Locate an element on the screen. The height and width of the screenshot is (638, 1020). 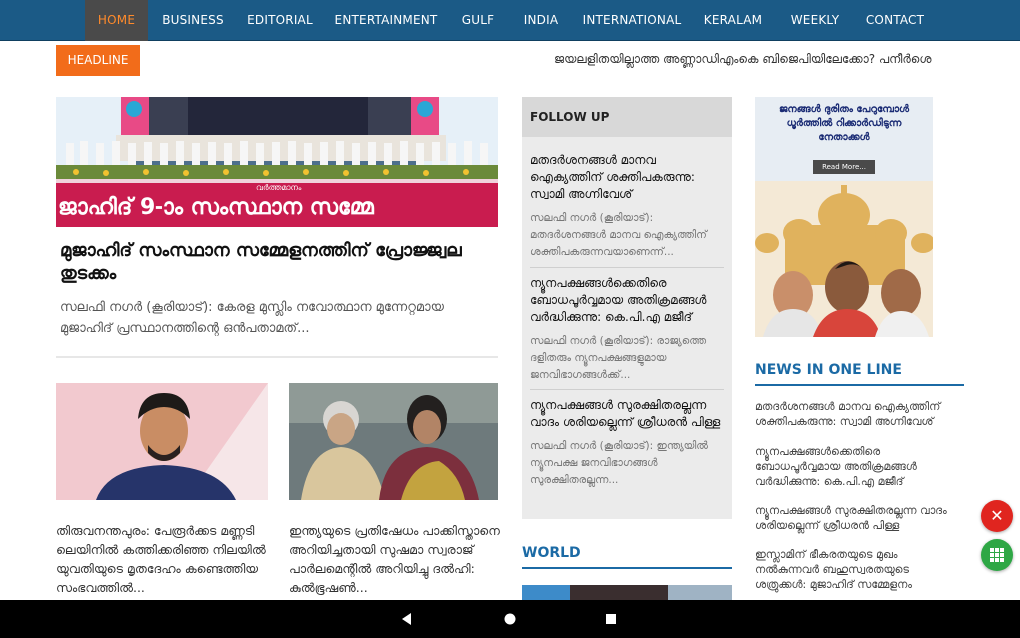
news-in-one-line-underline is located at coordinates (859, 385).